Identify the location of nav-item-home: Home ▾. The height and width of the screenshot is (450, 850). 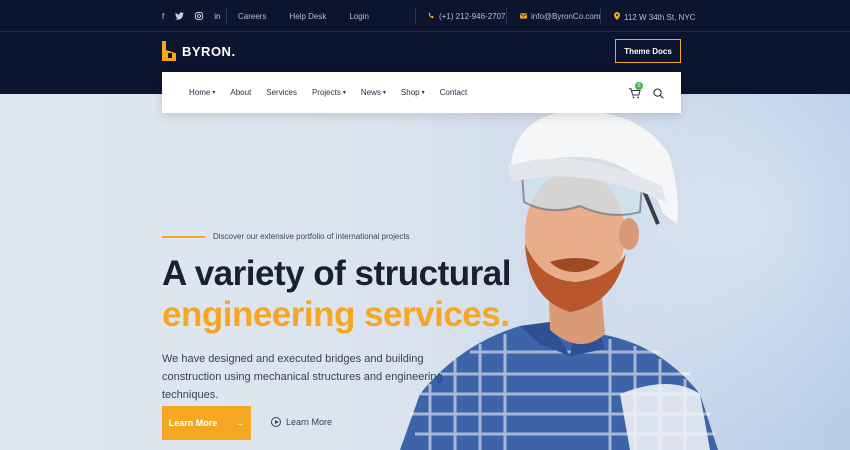
(202, 92).